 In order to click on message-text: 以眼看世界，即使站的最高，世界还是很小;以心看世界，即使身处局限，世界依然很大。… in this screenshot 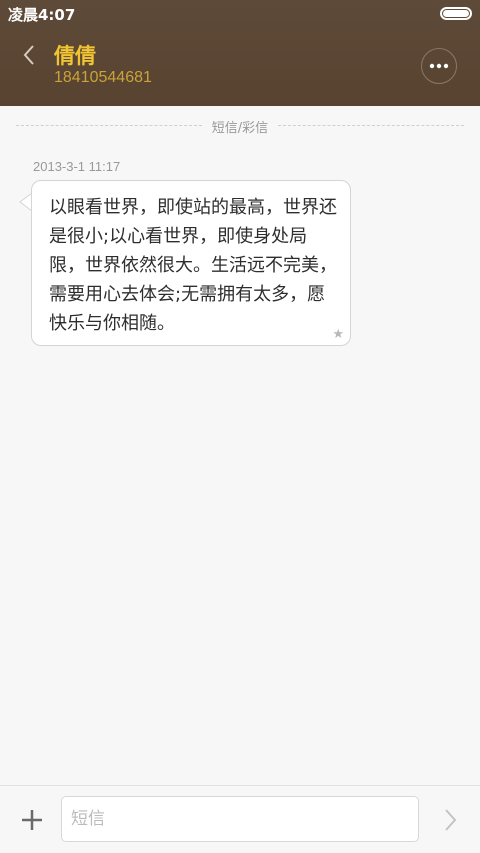, I will do `click(193, 265)`.